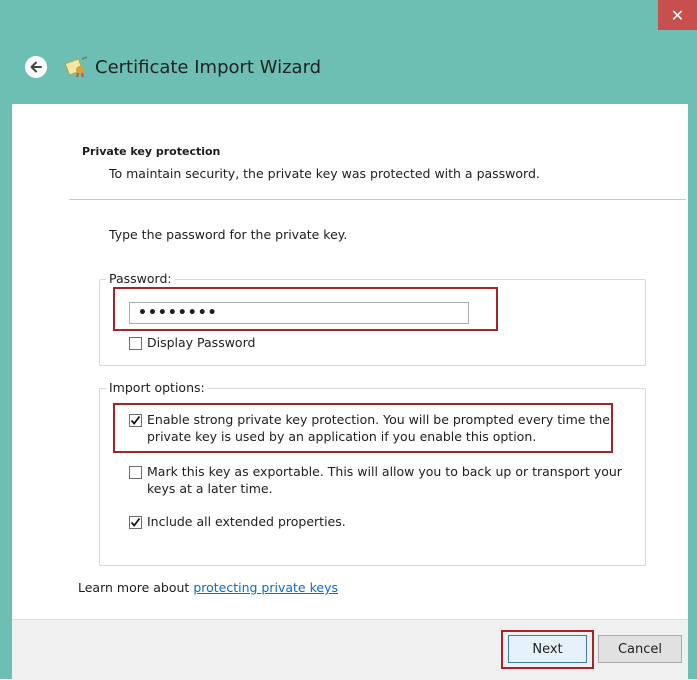  Describe the element at coordinates (547, 649) in the screenshot. I see `next-highlight` at that location.